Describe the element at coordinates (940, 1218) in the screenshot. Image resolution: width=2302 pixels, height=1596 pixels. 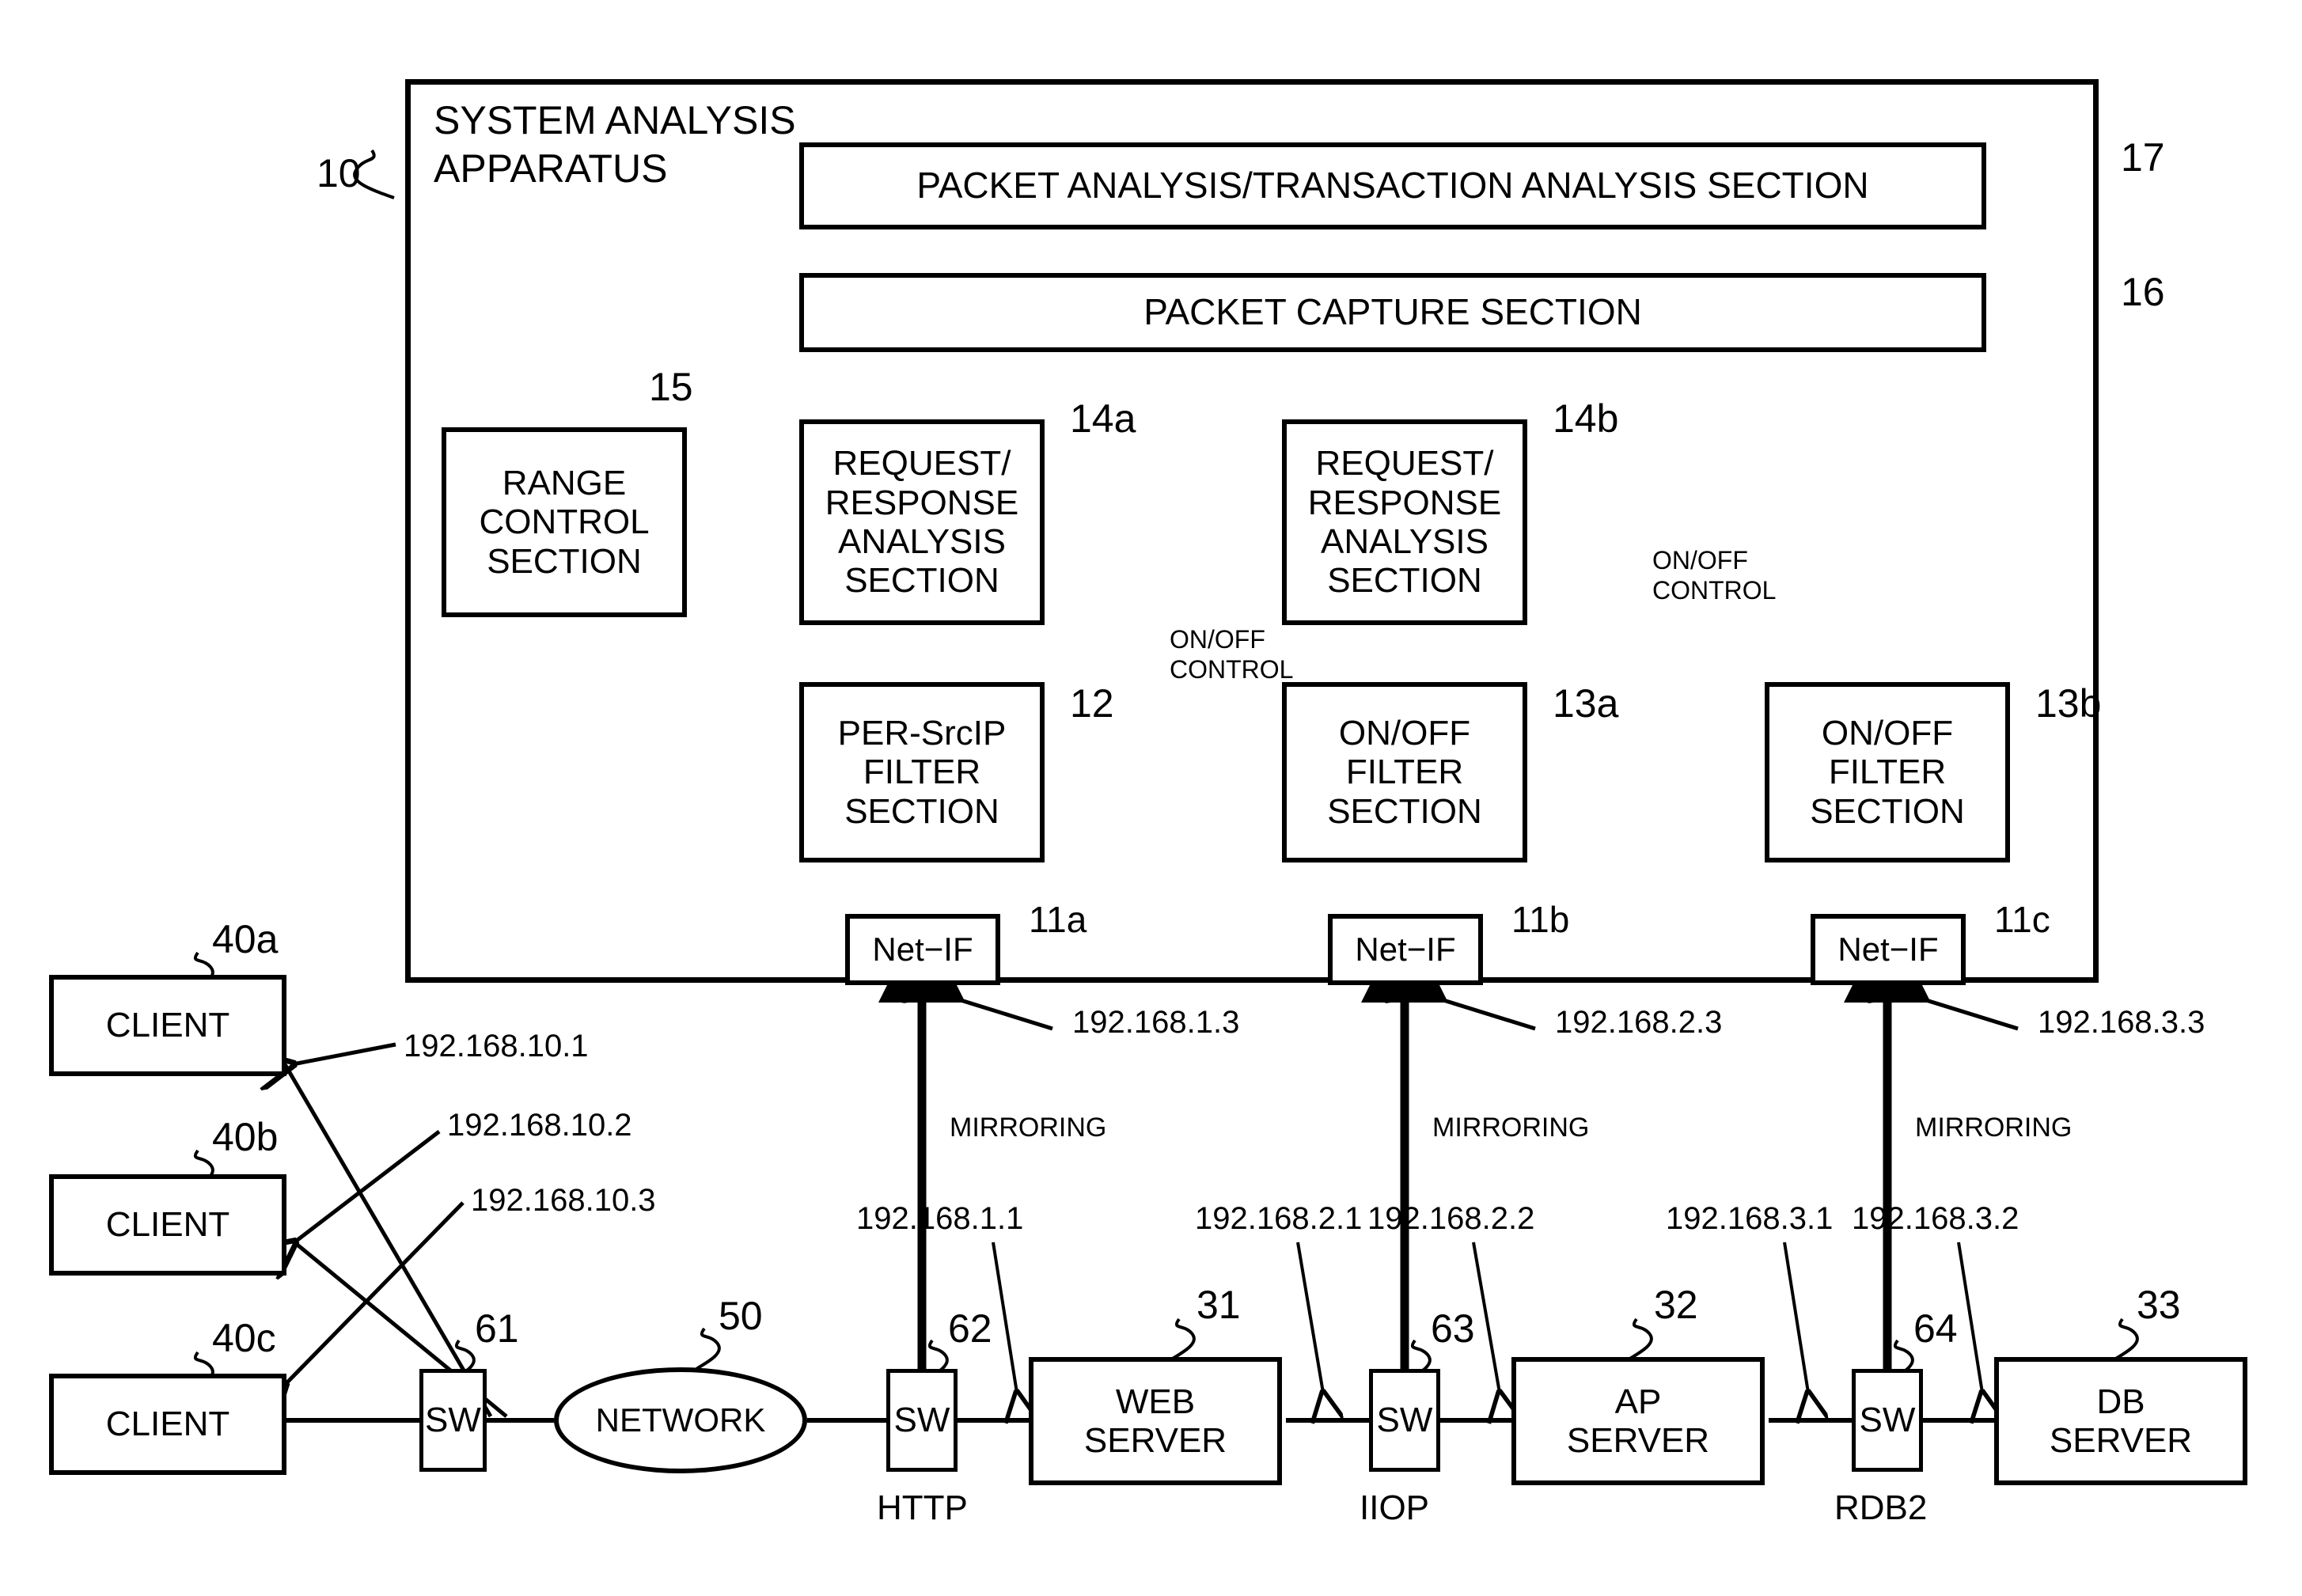
I see `server-ip-192-168-1-1: 192.168.1.1` at that location.